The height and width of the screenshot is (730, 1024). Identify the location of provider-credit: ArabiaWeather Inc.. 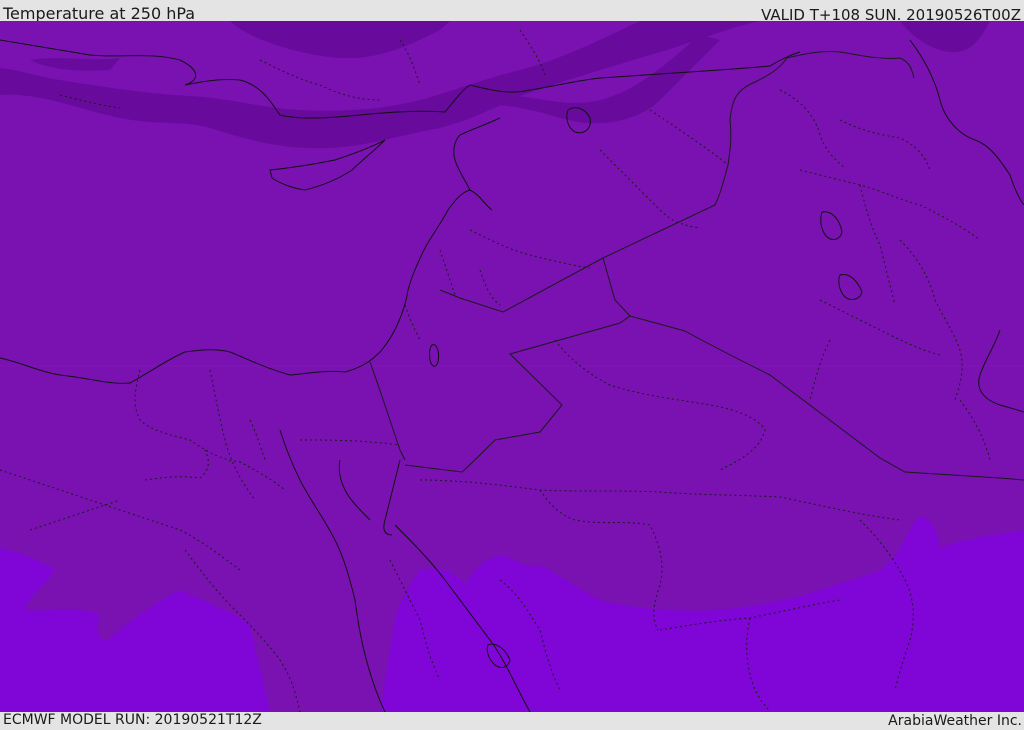
(955, 721).